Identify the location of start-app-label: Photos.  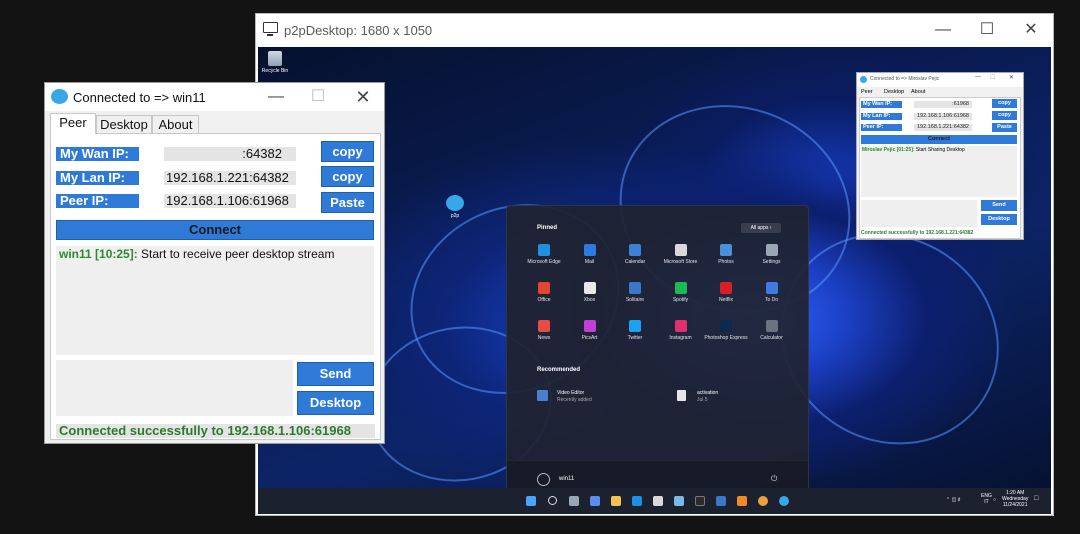
(726, 262).